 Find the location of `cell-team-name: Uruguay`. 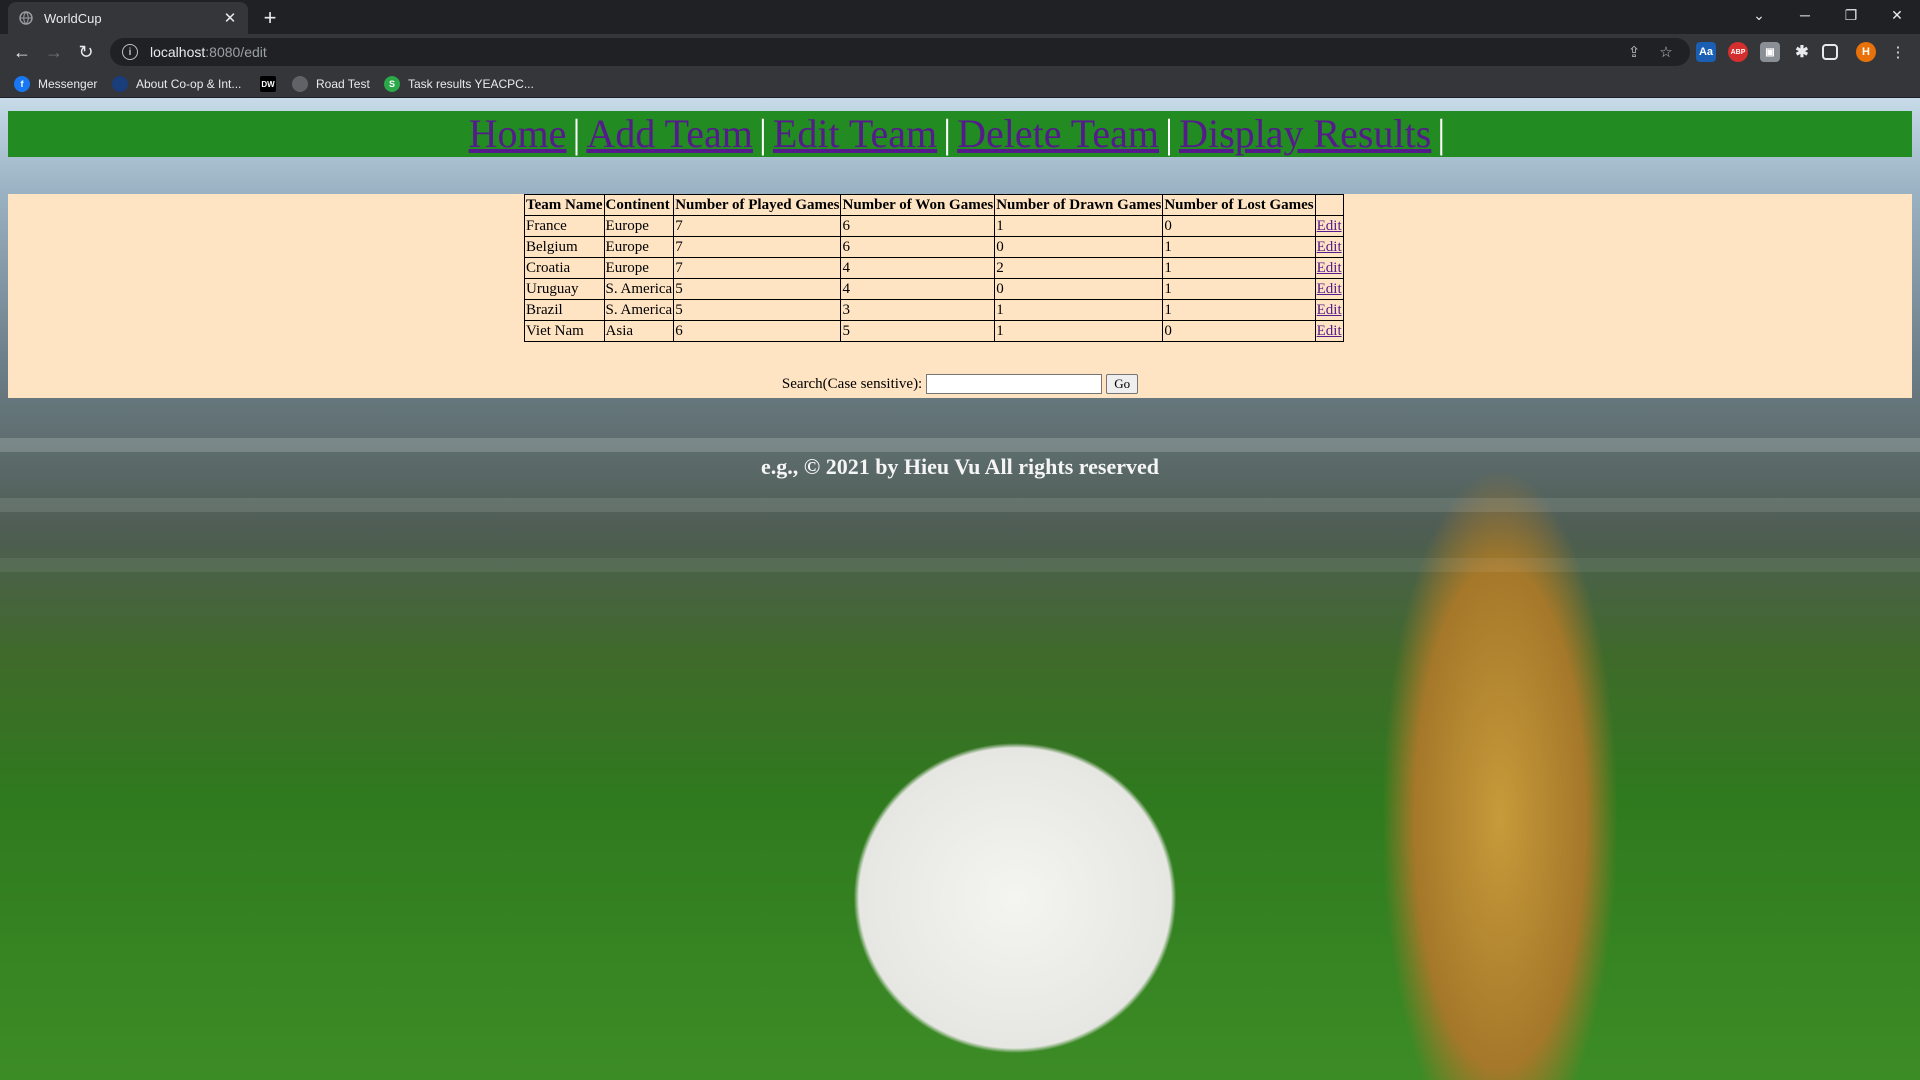

cell-team-name: Uruguay is located at coordinates (564, 289).